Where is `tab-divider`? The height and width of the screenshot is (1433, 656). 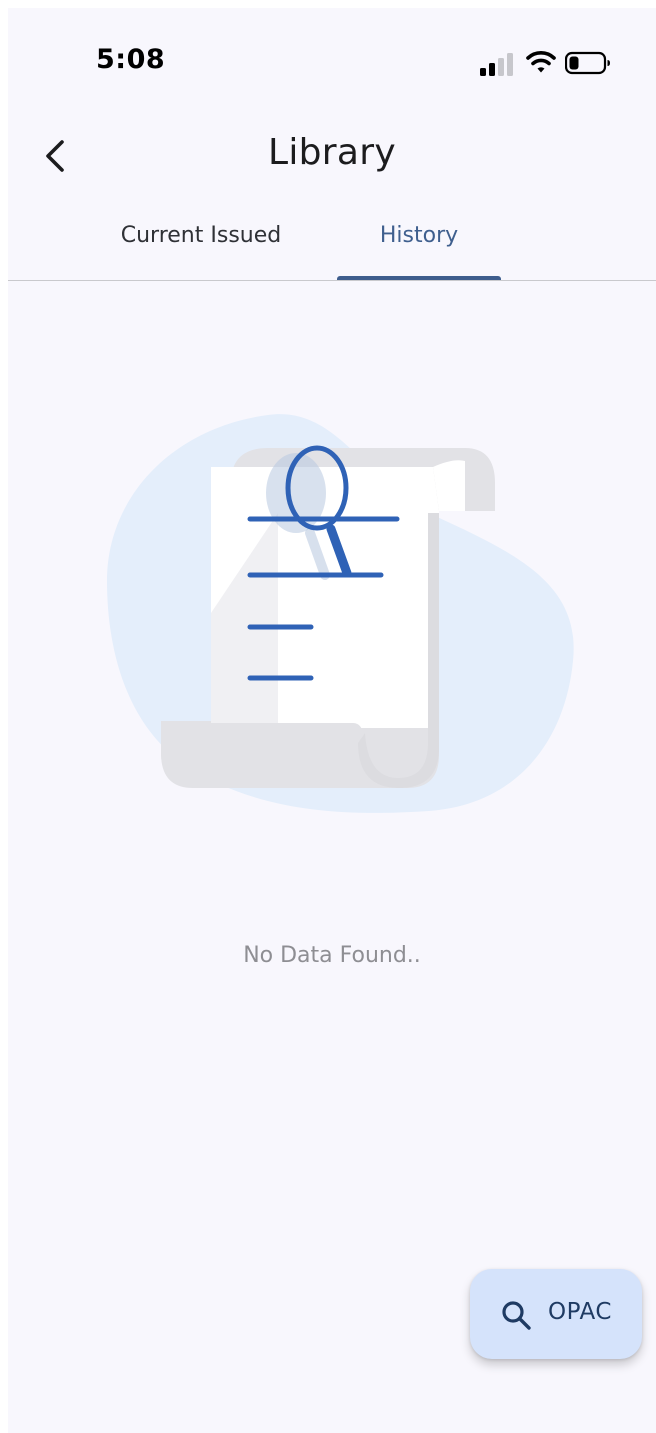 tab-divider is located at coordinates (332, 280).